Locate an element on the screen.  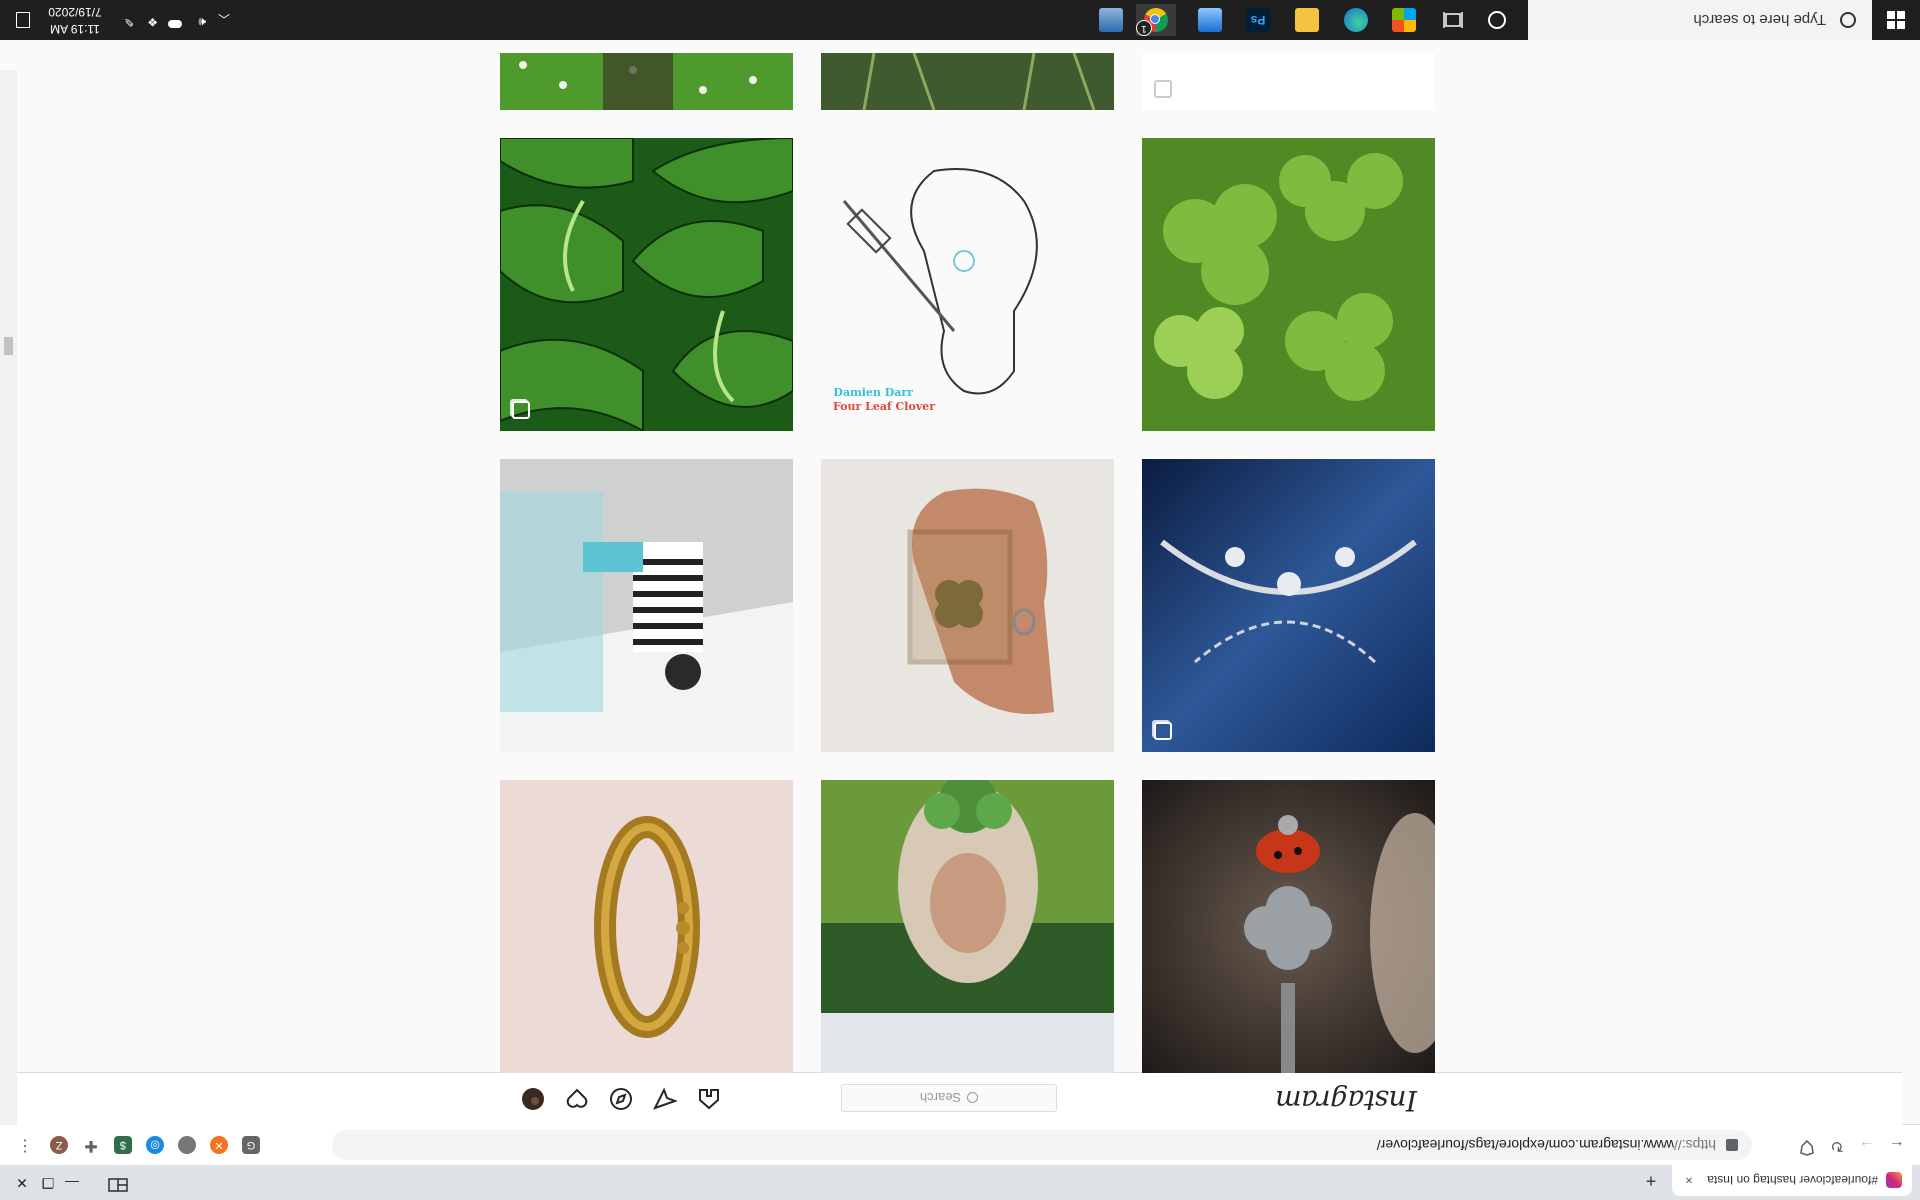
extension-green-icon: $ is located at coordinates (123, 1145).